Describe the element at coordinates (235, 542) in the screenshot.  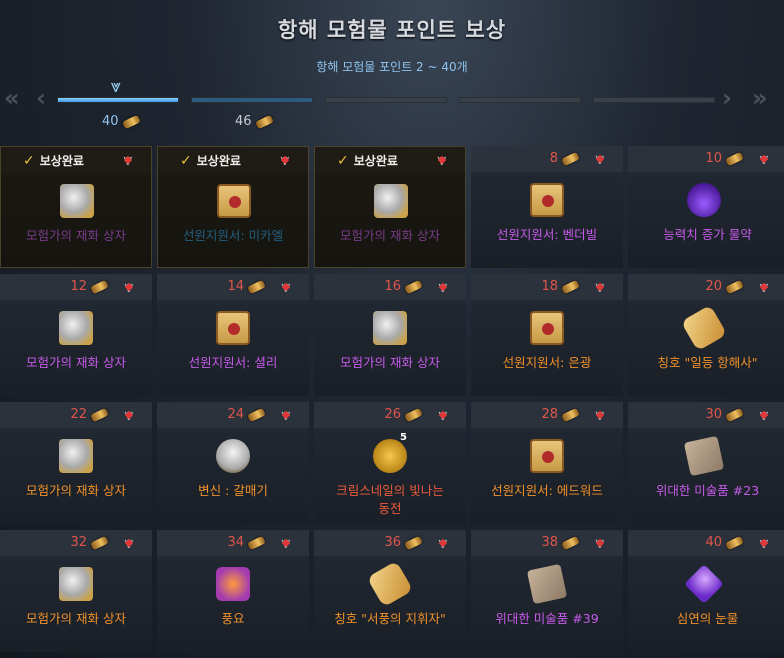
I see `reward-points-value: 34` at that location.